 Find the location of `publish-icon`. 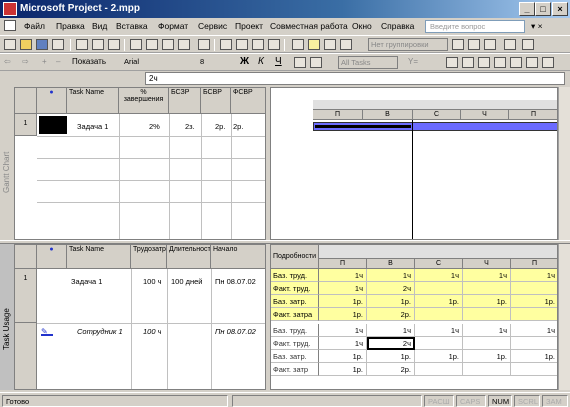

publish-icon is located at coordinates (346, 44).